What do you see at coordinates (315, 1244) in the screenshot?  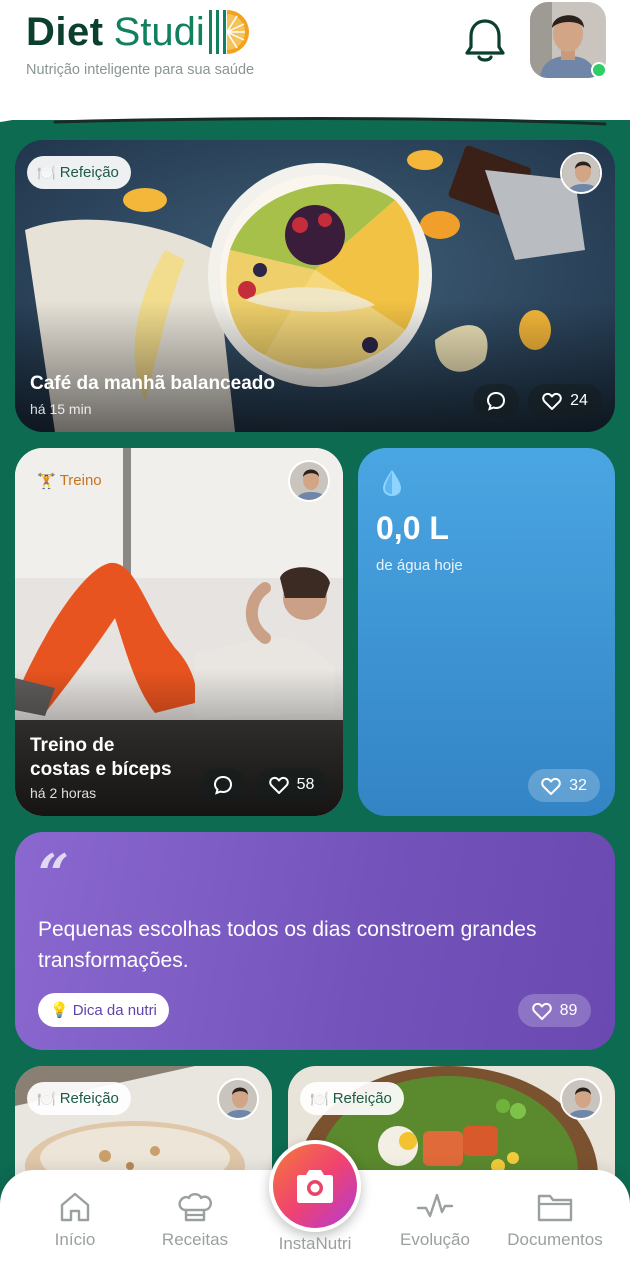 I see `nav-label-instanutri: InstaNutri` at bounding box center [315, 1244].